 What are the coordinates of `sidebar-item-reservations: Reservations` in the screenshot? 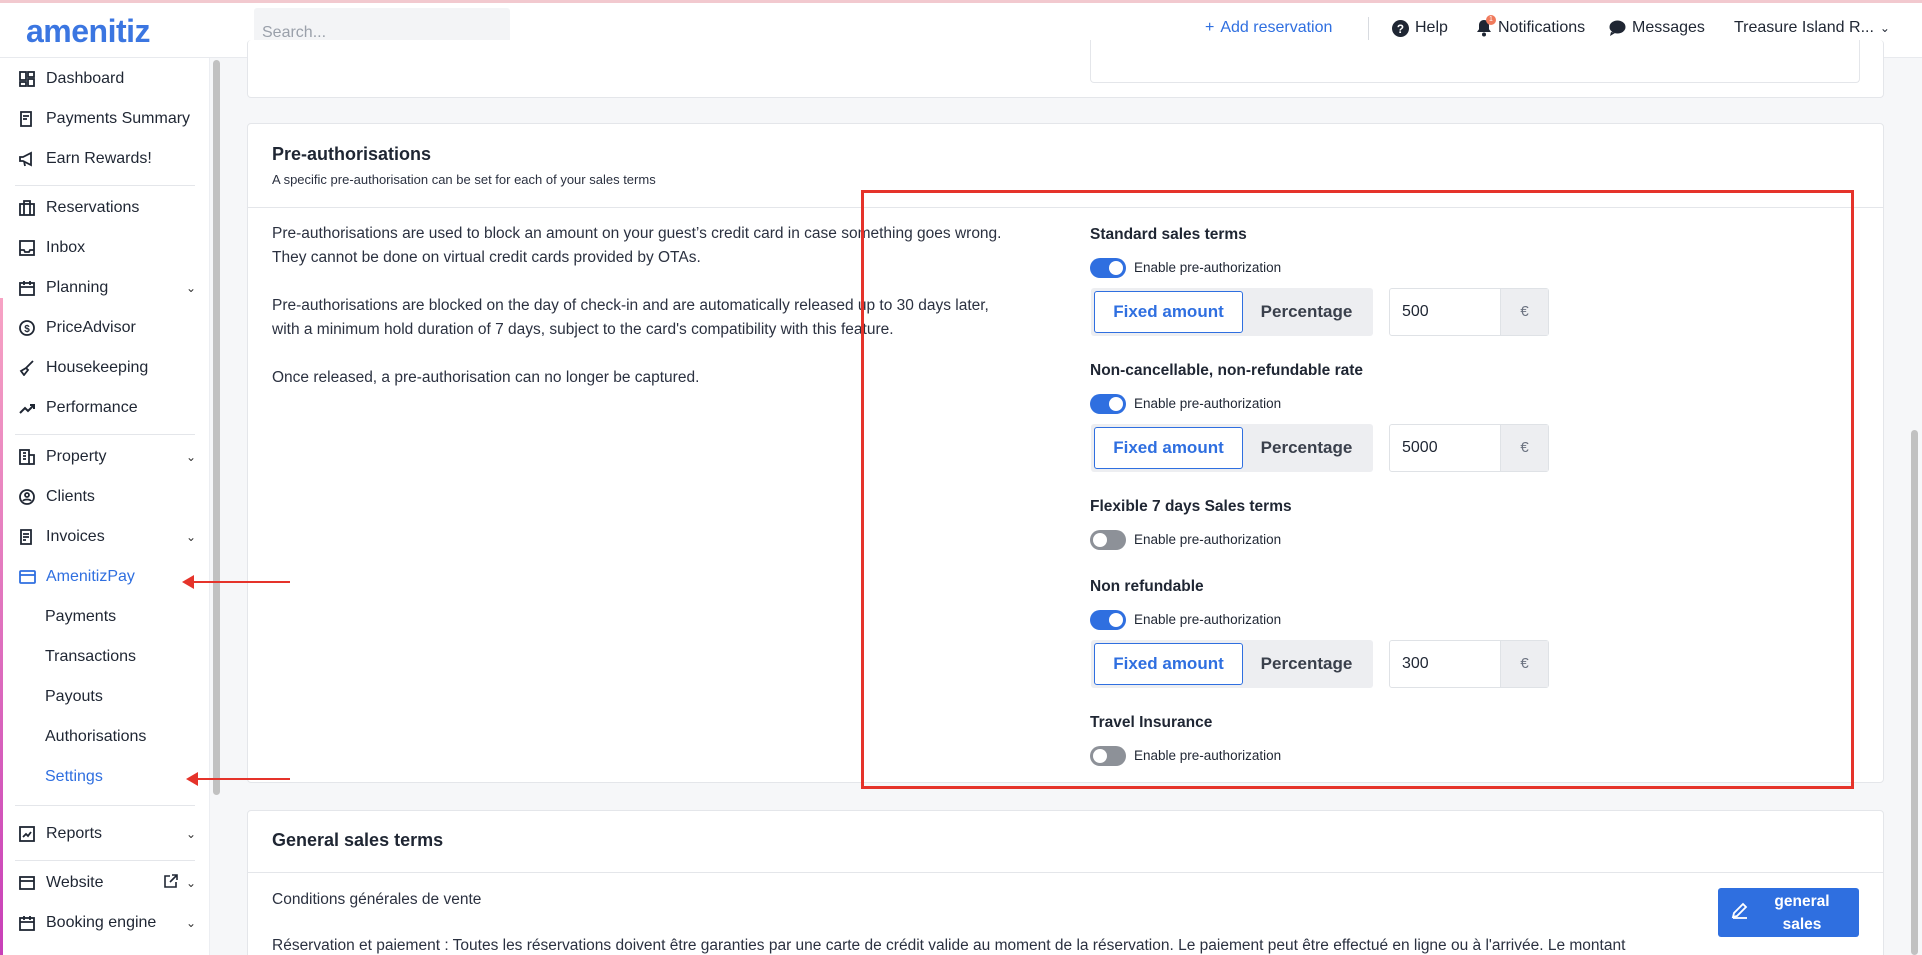 It's located at (107, 208).